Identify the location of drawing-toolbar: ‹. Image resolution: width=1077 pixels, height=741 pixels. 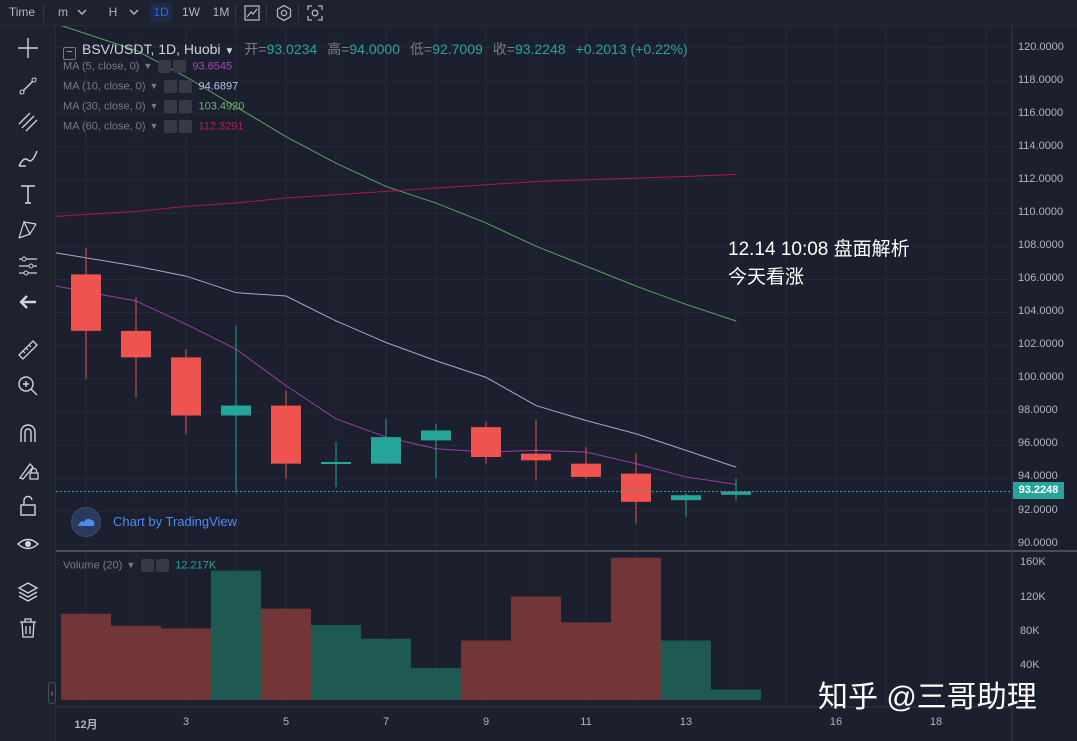
(28, 383).